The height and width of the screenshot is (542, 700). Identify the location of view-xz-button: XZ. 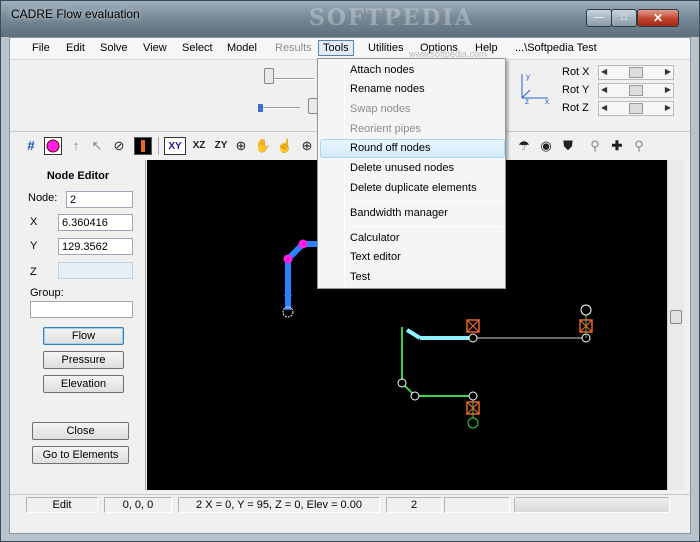
(199, 146).